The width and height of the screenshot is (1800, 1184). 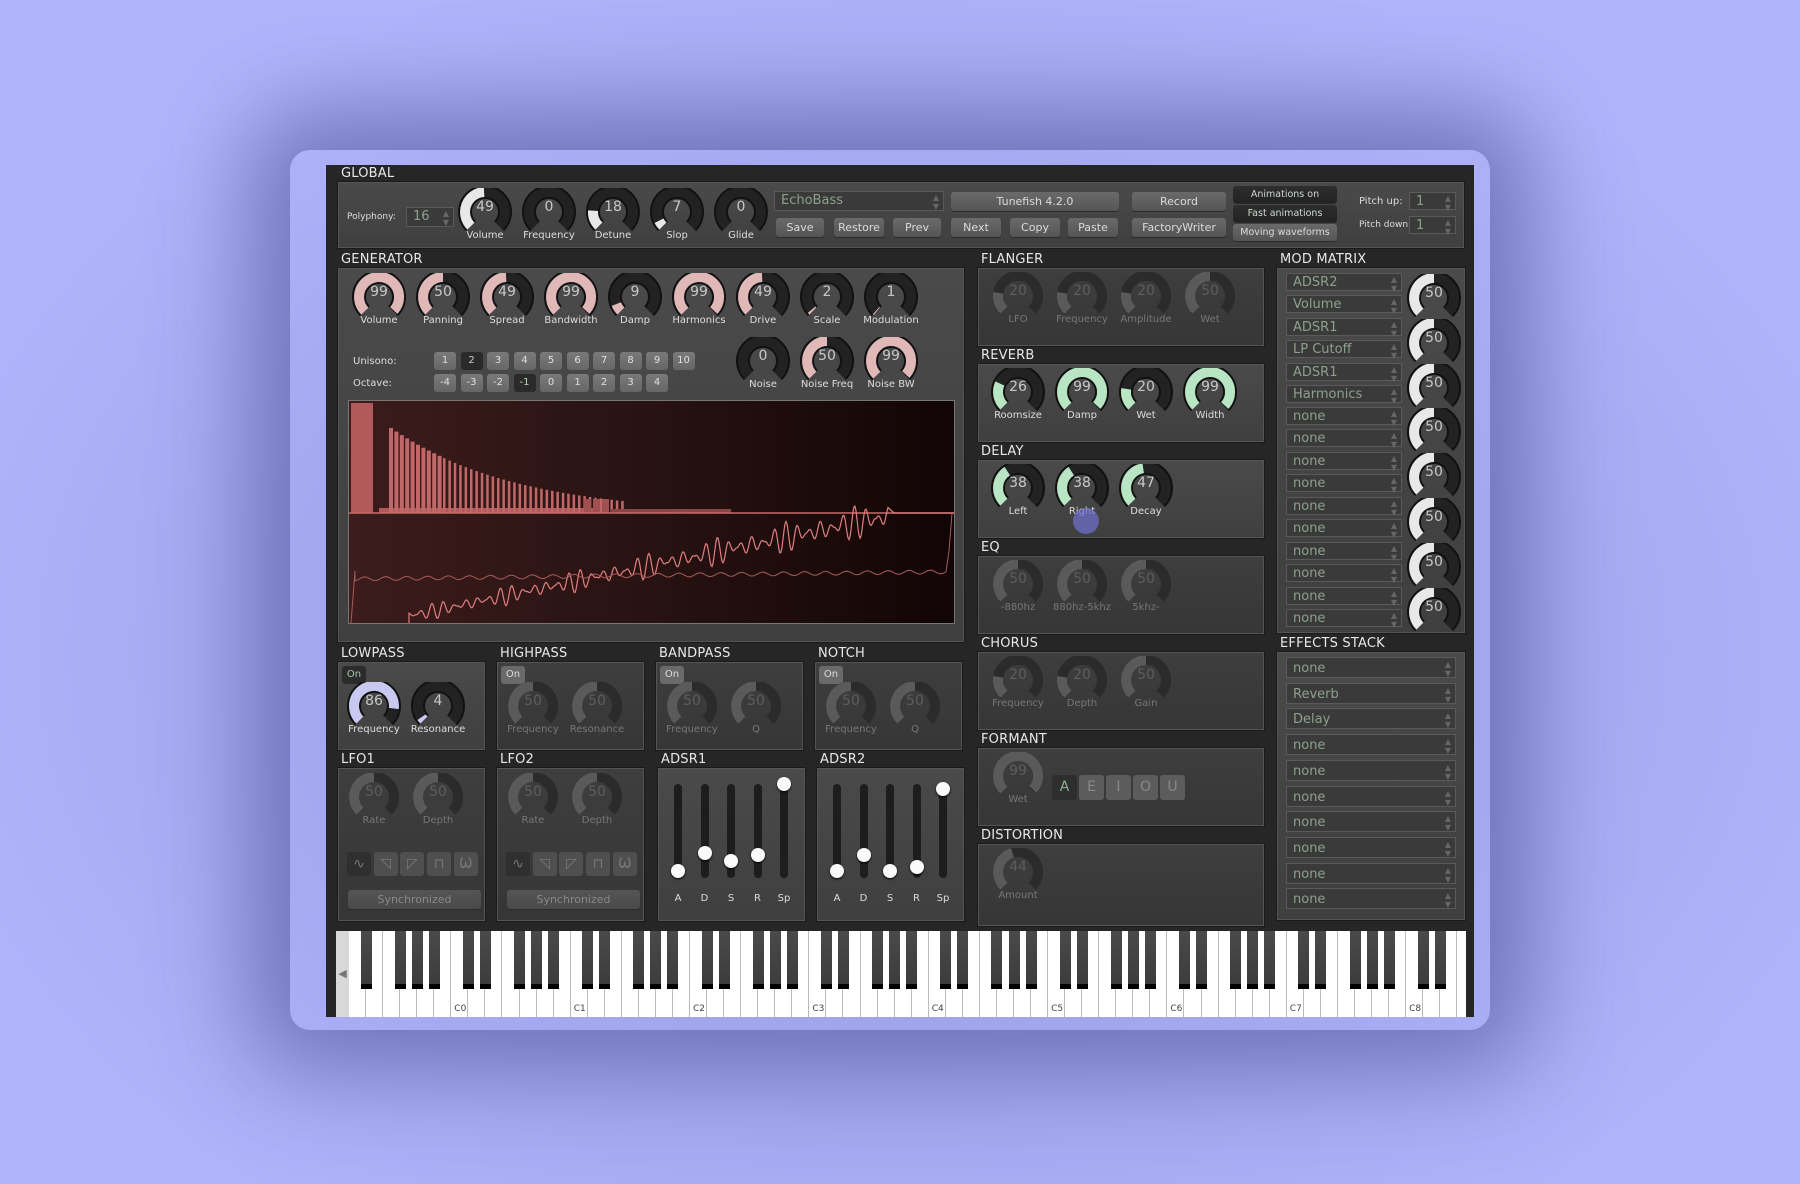 I want to click on delay-knob-decay: 47 Decay, so click(x=1146, y=493).